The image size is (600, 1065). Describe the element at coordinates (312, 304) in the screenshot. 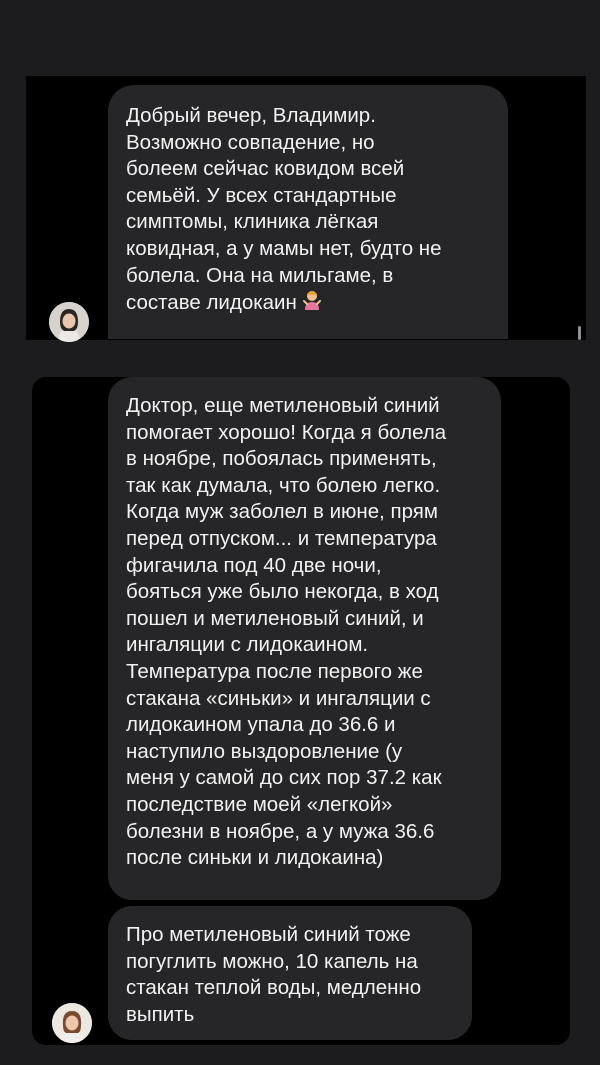

I see `person-shrugging-icon` at that location.